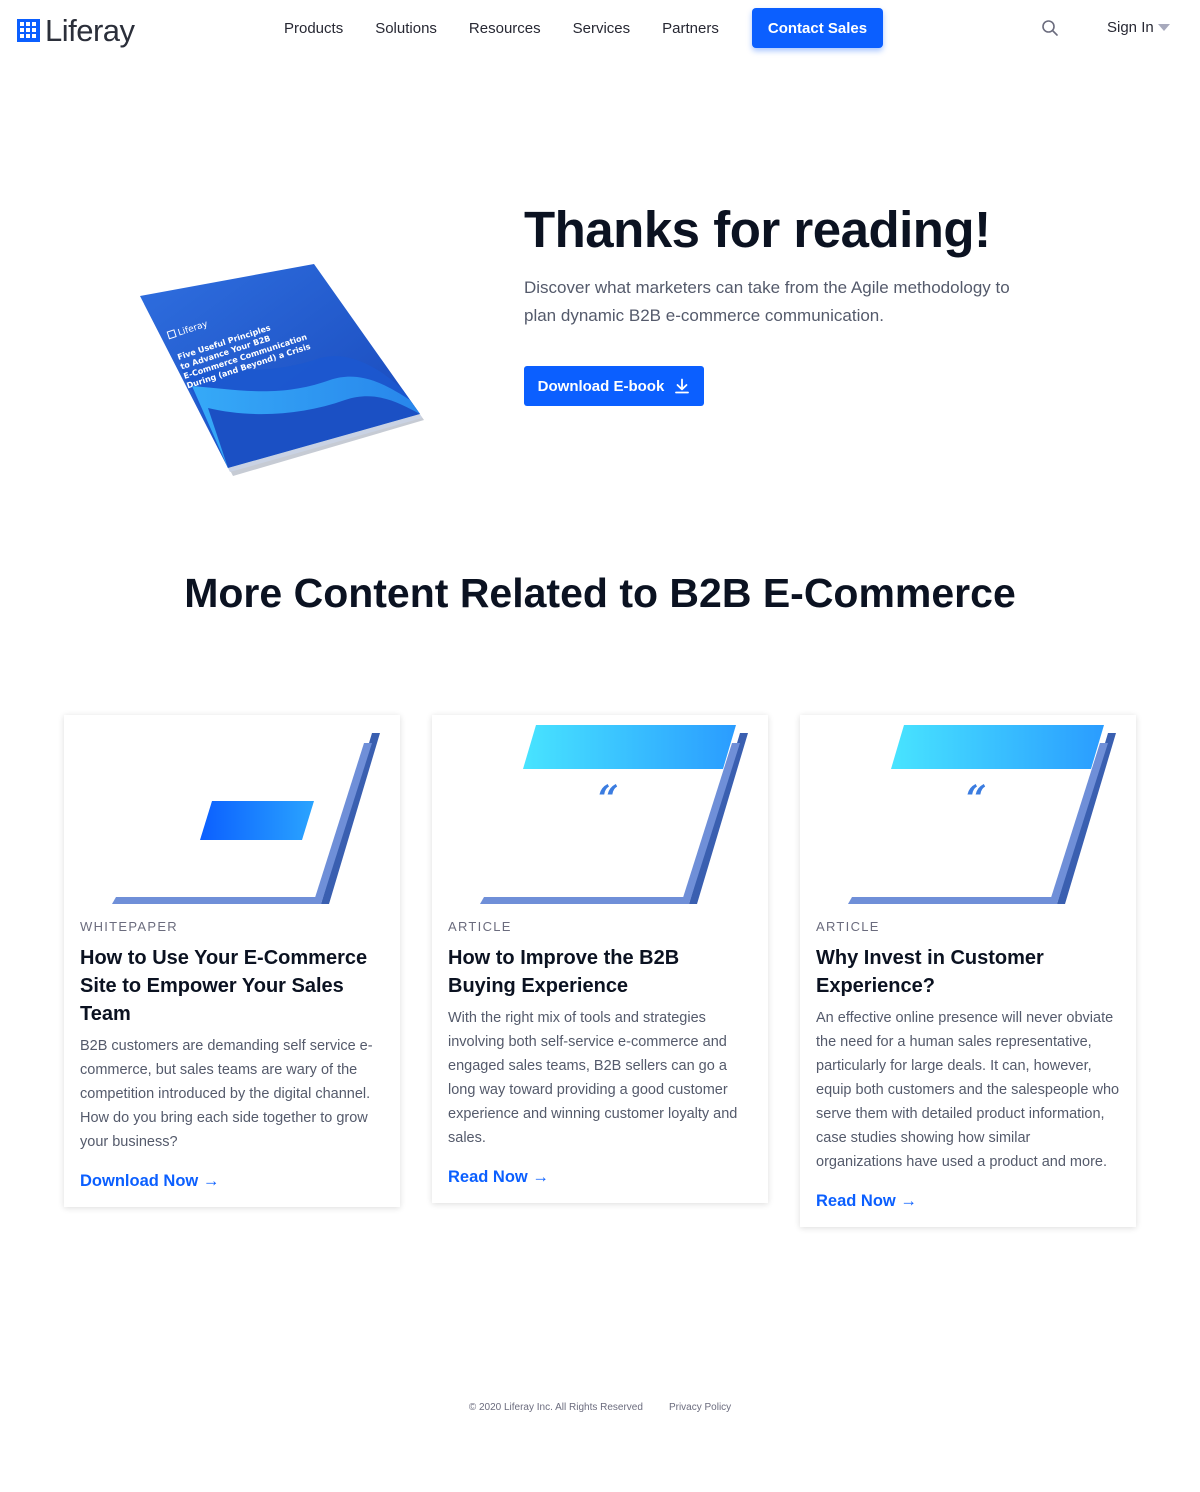 This screenshot has height=1492, width=1200. I want to click on nav-link-solutions: Solutions, so click(406, 28).